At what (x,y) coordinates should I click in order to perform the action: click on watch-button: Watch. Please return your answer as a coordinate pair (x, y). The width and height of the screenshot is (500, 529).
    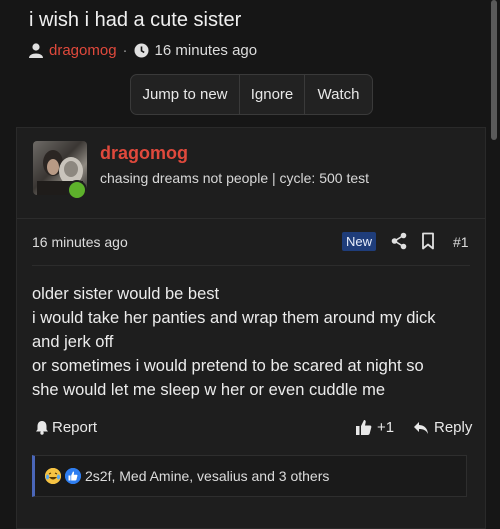
    Looking at the image, I should click on (338, 94).